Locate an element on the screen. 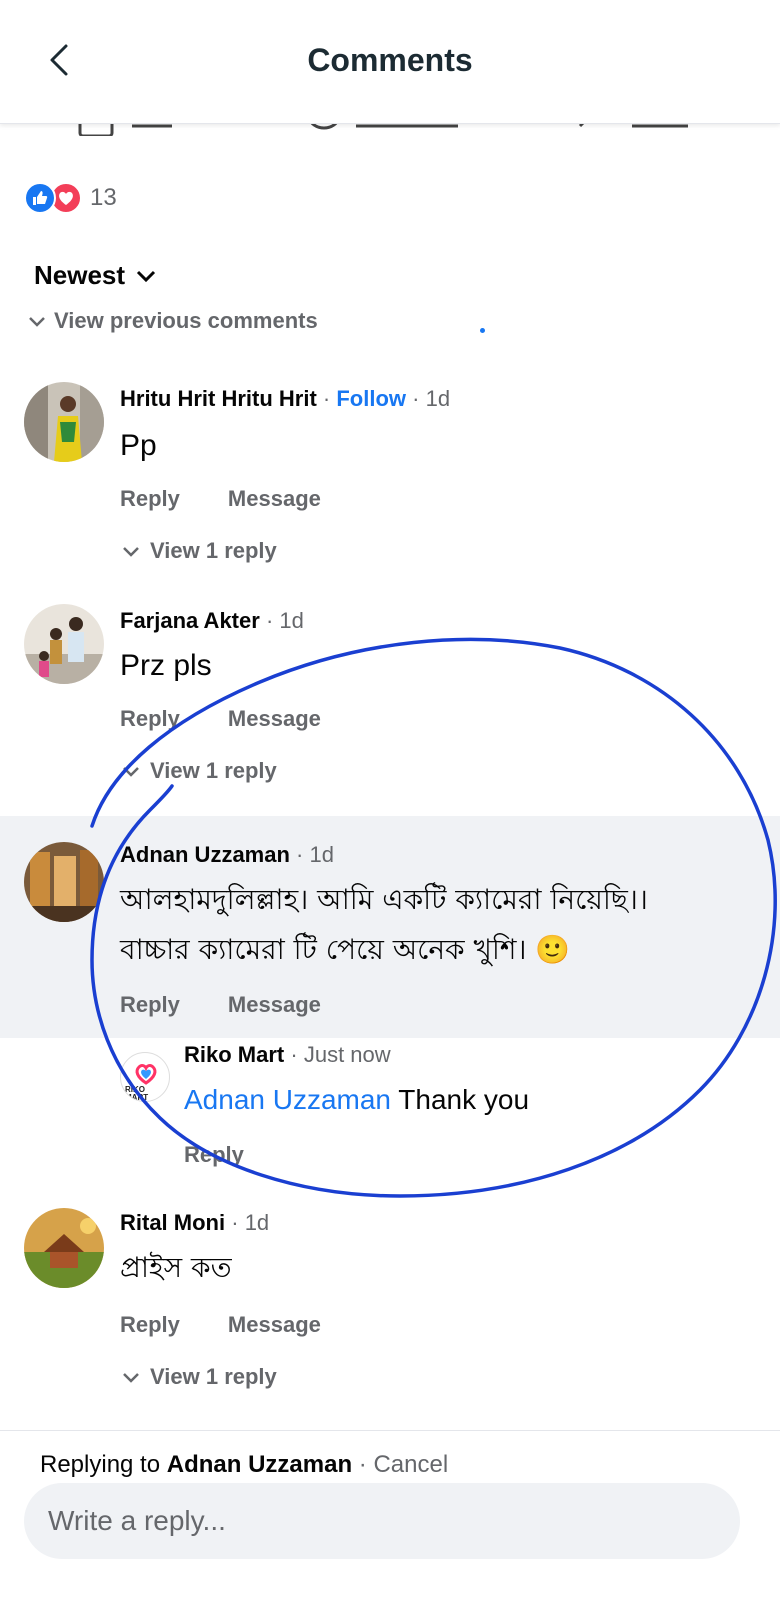 This screenshot has width=780, height=1600. comment-author-line: Adnan Uzzaman · 1d is located at coordinates (227, 854).